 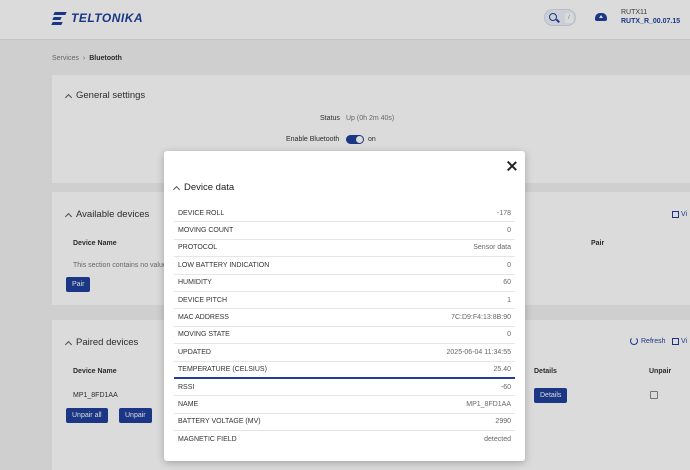 What do you see at coordinates (344, 231) in the screenshot?
I see `table-row: MOVING COUNT 0` at bounding box center [344, 231].